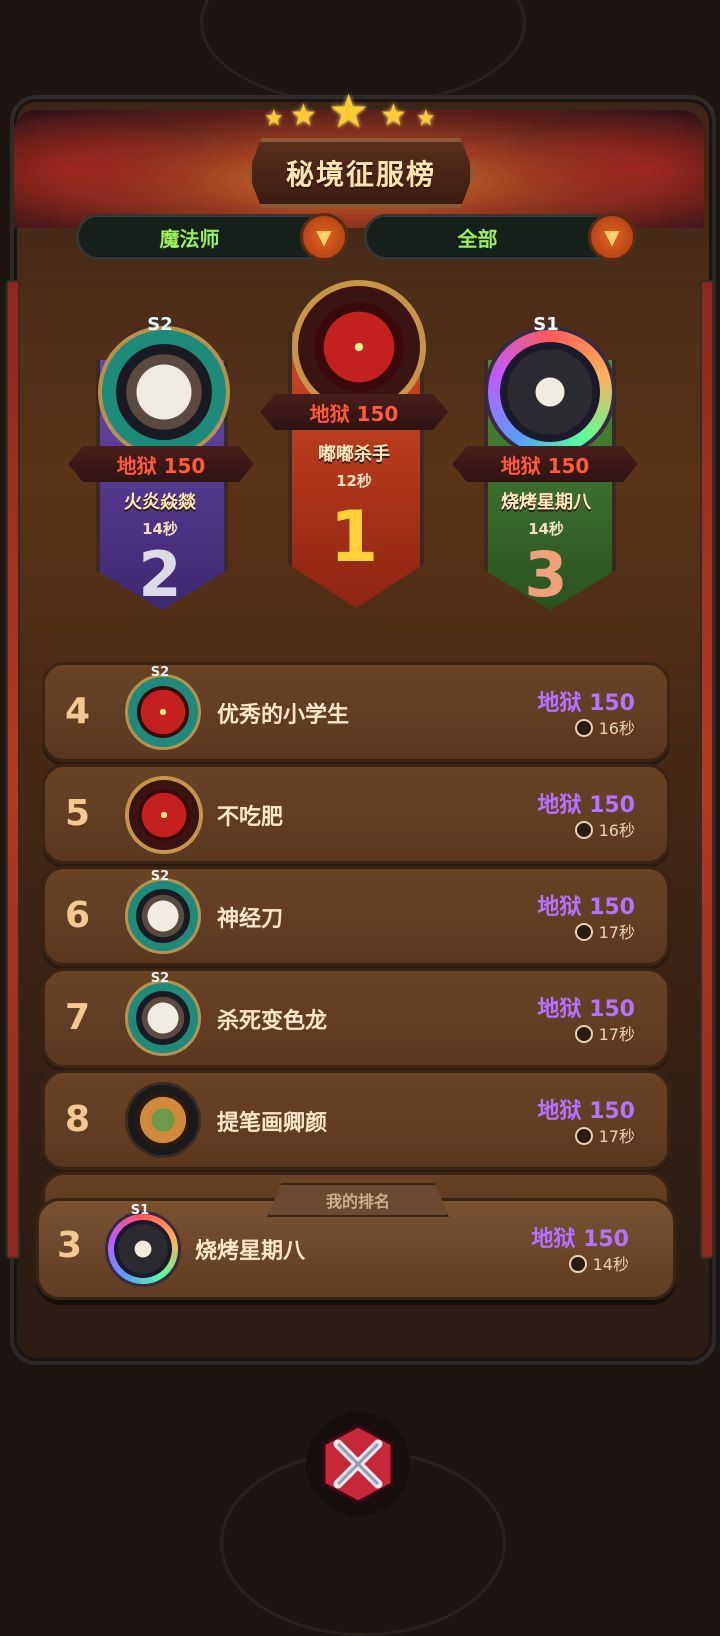  What do you see at coordinates (78, 915) in the screenshot?
I see `row-rank: 6` at bounding box center [78, 915].